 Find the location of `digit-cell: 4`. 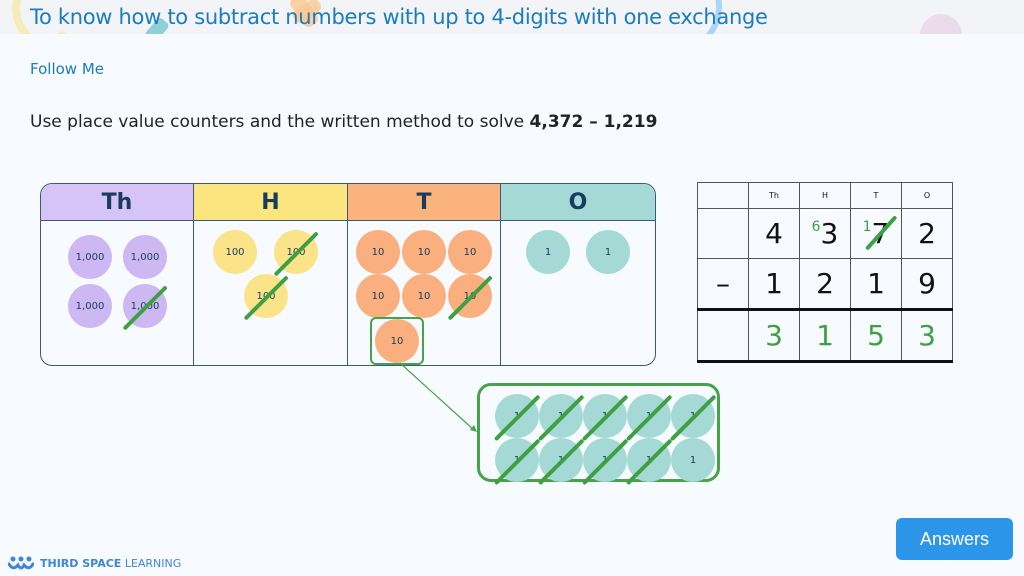

digit-cell: 4 is located at coordinates (774, 233).